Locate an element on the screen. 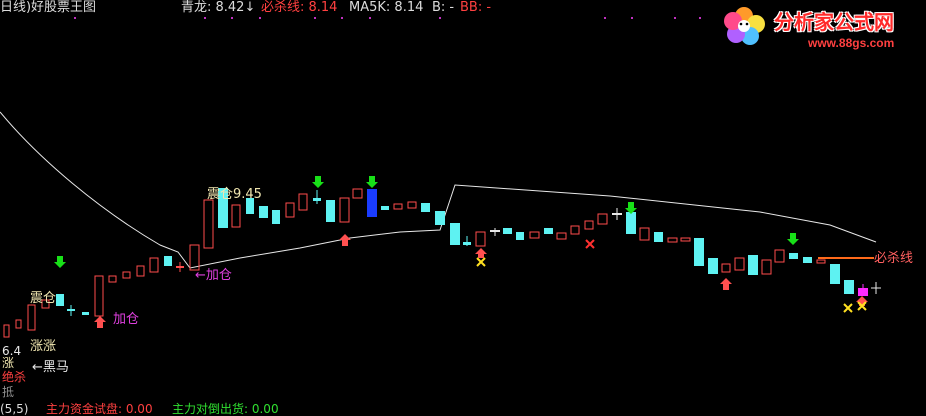 This screenshot has width=926, height=416. top-dot-row is located at coordinates (387, 18).